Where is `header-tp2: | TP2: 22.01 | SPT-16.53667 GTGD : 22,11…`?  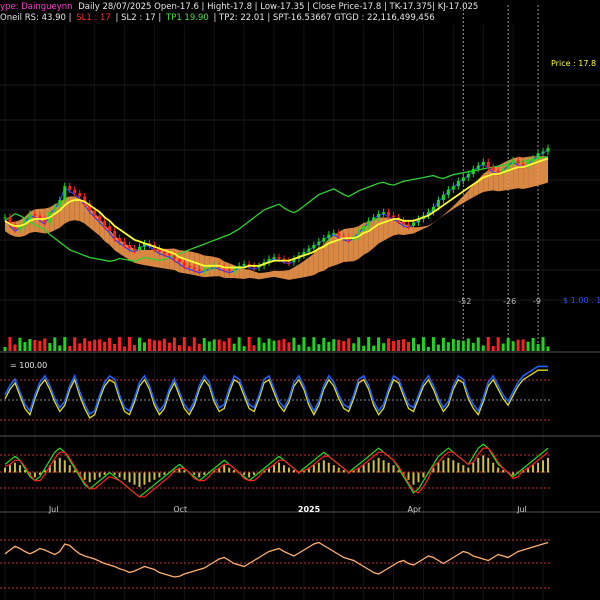 header-tp2: | TP2: 22.01 | SPT-16.53667 GTGD : 22,11… is located at coordinates (323, 18).